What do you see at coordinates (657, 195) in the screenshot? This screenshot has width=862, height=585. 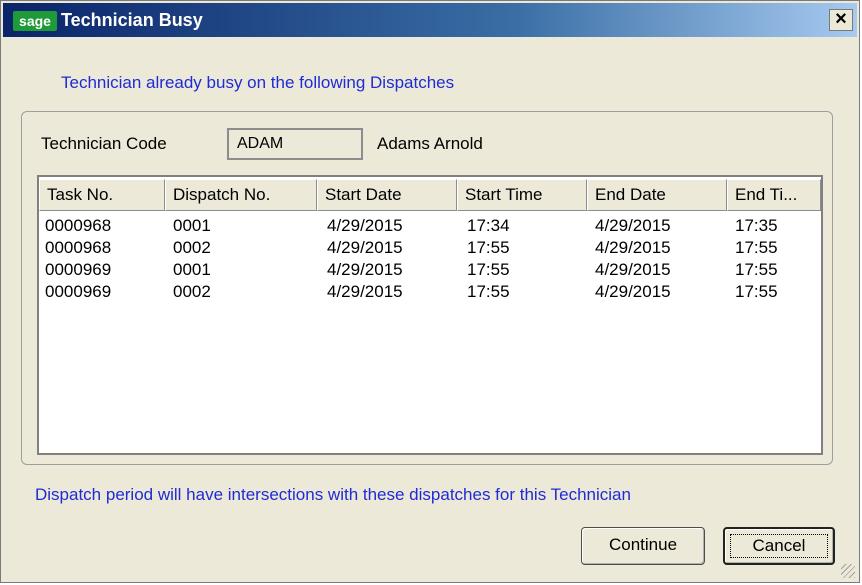 I see `column-header-end-date: End Date` at bounding box center [657, 195].